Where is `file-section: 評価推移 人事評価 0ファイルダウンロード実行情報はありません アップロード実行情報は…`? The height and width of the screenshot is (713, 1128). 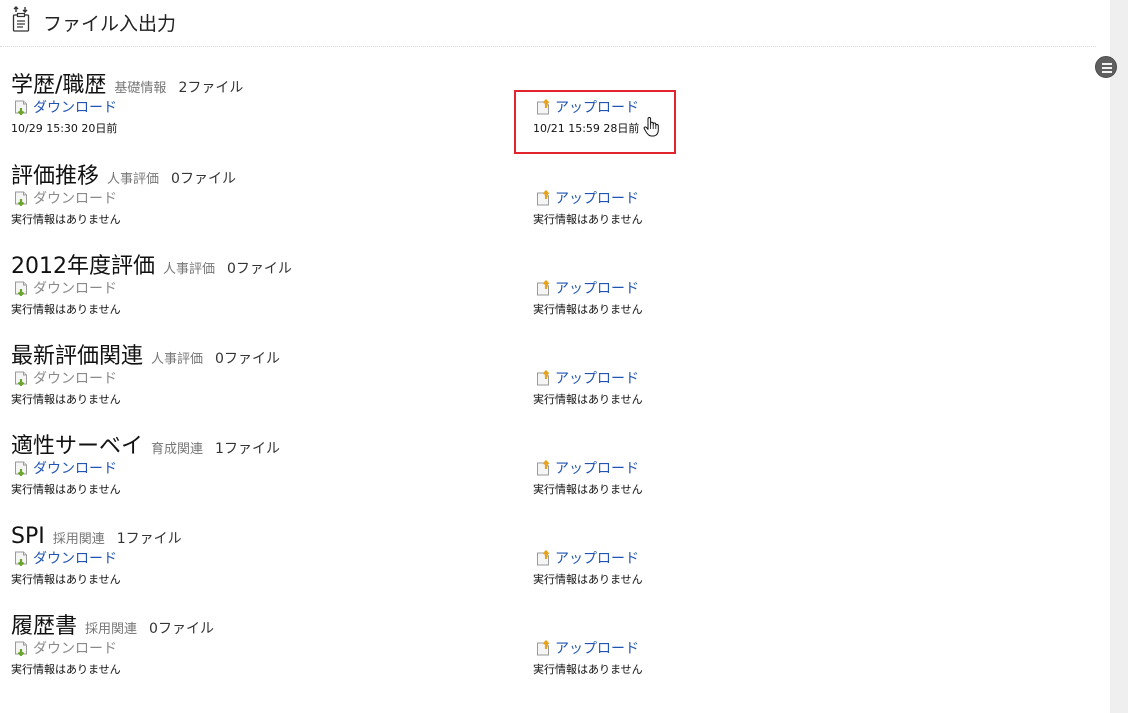
file-section: 評価推移 人事評価 0ファイルダウンロード実行情報はありません アップロード実行情報は… is located at coordinates (361, 207).